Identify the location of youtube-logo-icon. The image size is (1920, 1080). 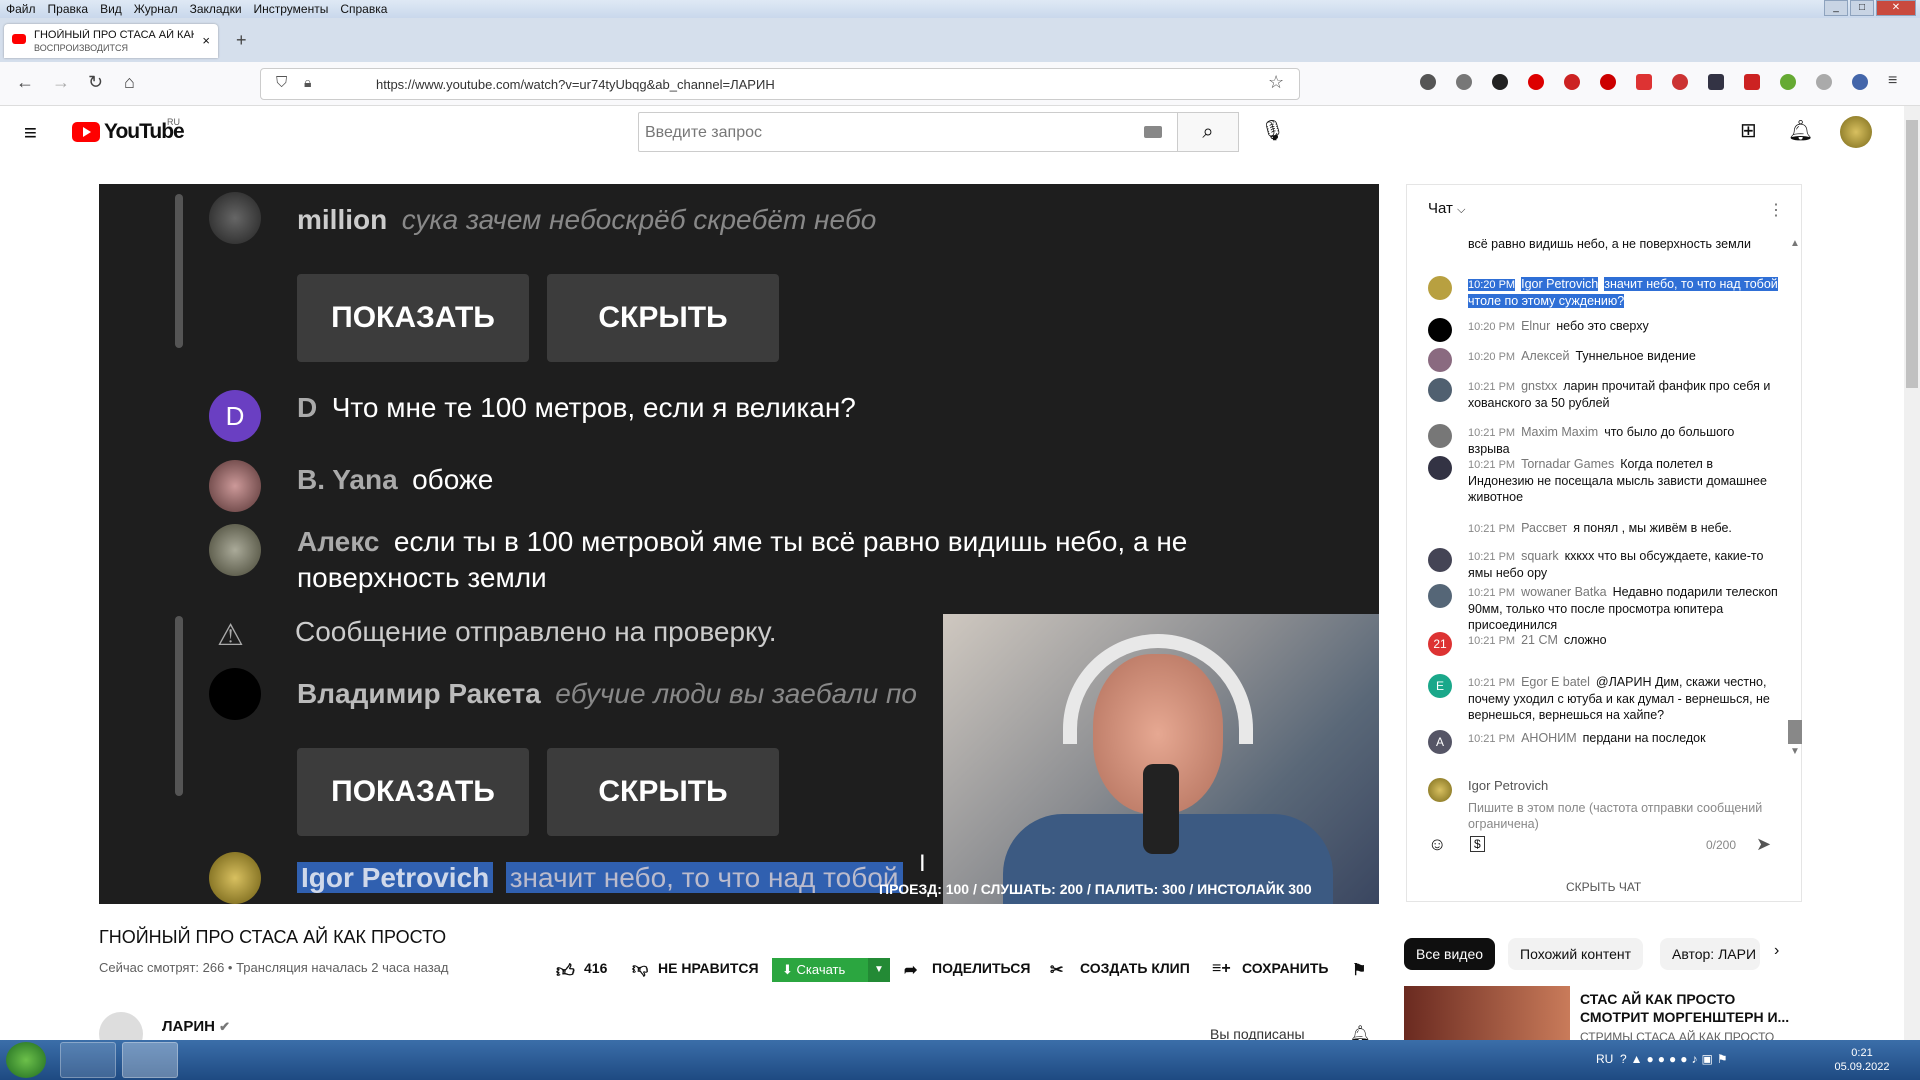
(86, 132).